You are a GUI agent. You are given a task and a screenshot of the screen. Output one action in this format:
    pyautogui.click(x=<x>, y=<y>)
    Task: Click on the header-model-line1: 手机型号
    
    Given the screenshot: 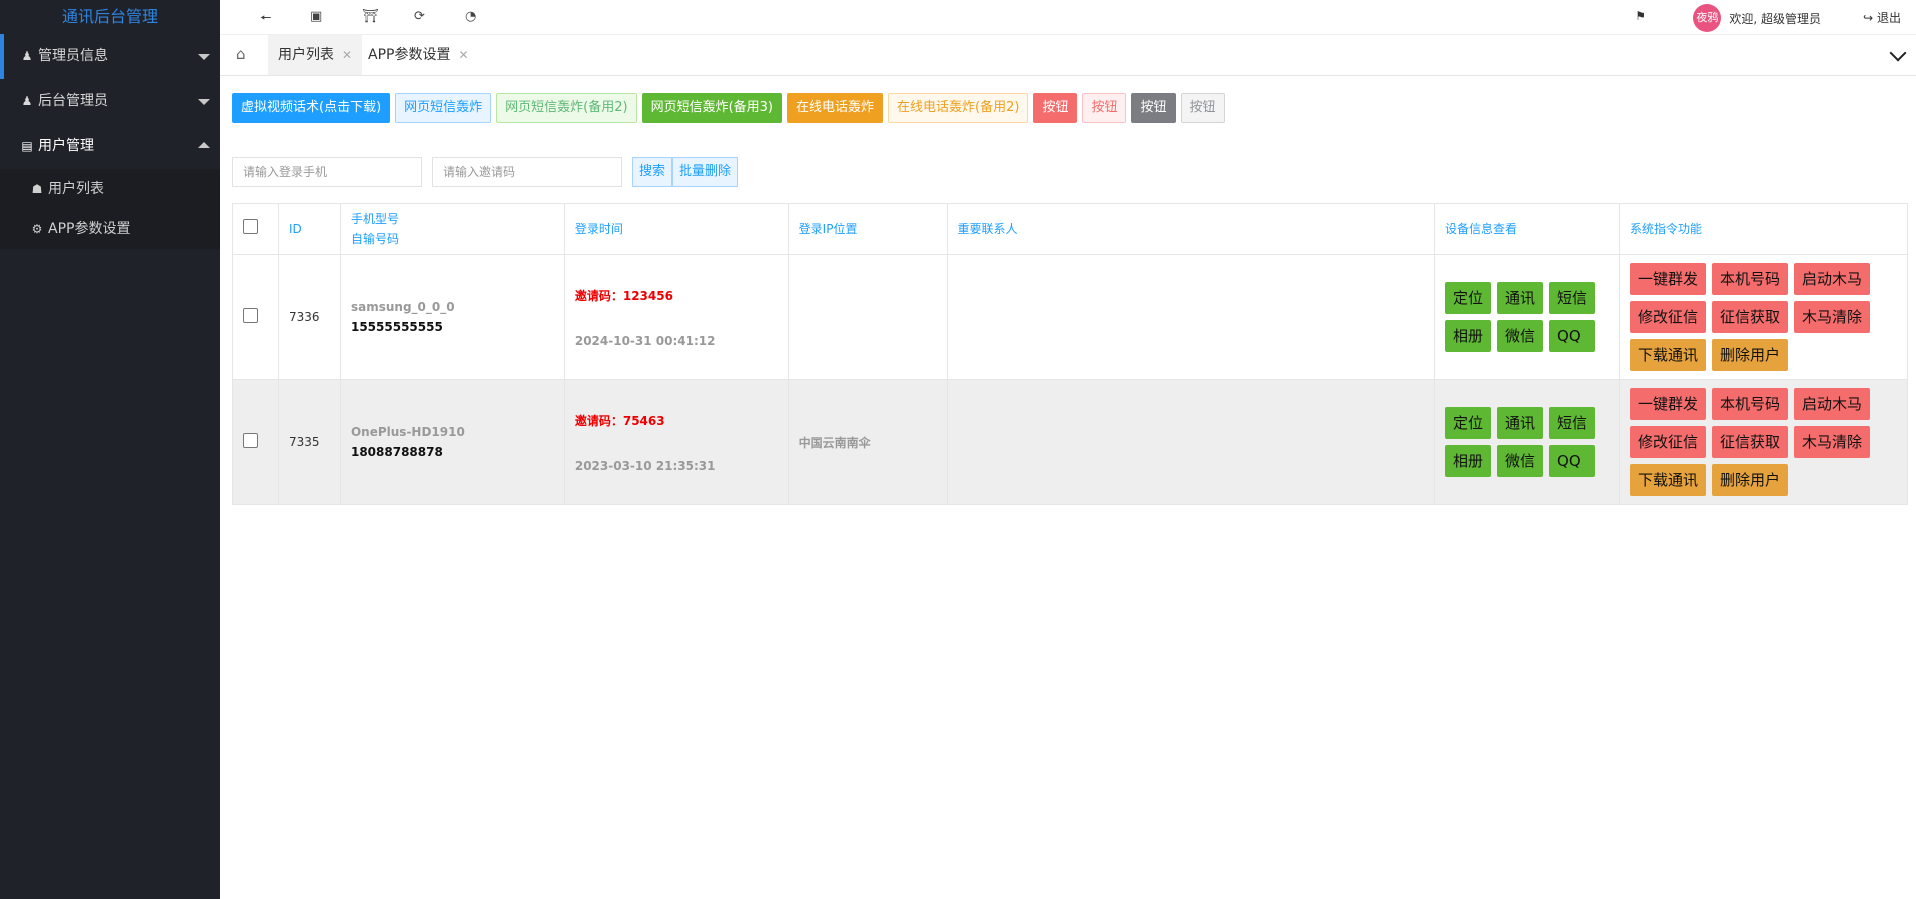 What is the action you would take?
    pyautogui.click(x=374, y=219)
    